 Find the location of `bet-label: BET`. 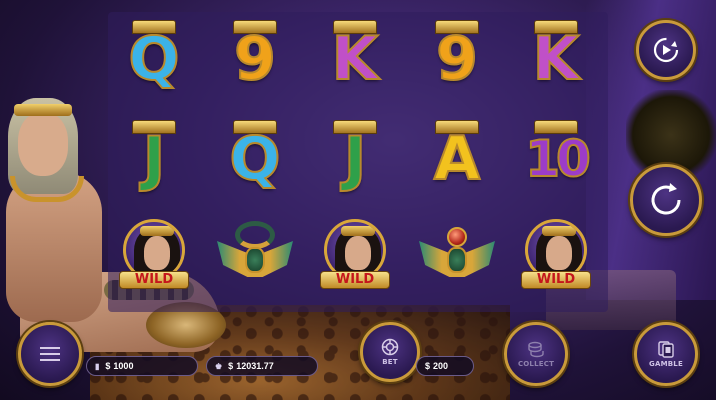

bet-label: BET is located at coordinates (390, 362).